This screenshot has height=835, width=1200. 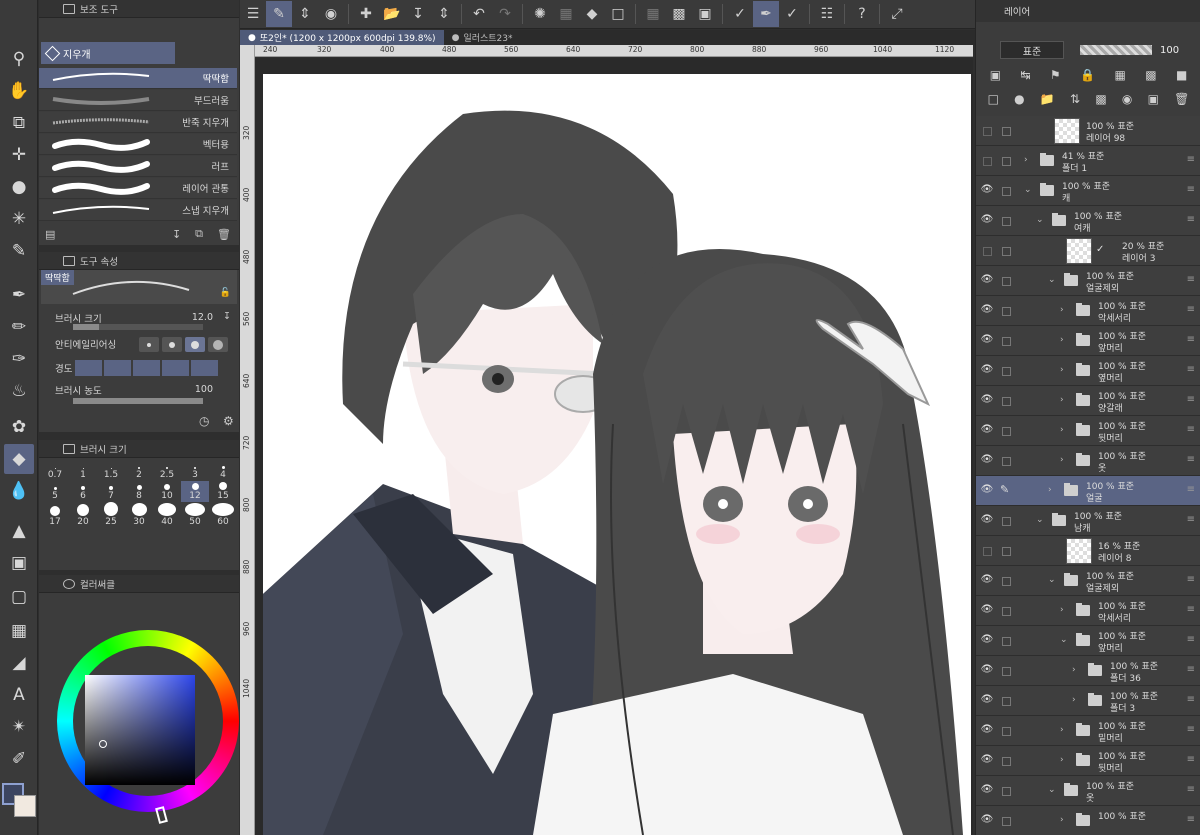 What do you see at coordinates (55, 491) in the screenshot?
I see `brush-size-preset: 5` at bounding box center [55, 491].